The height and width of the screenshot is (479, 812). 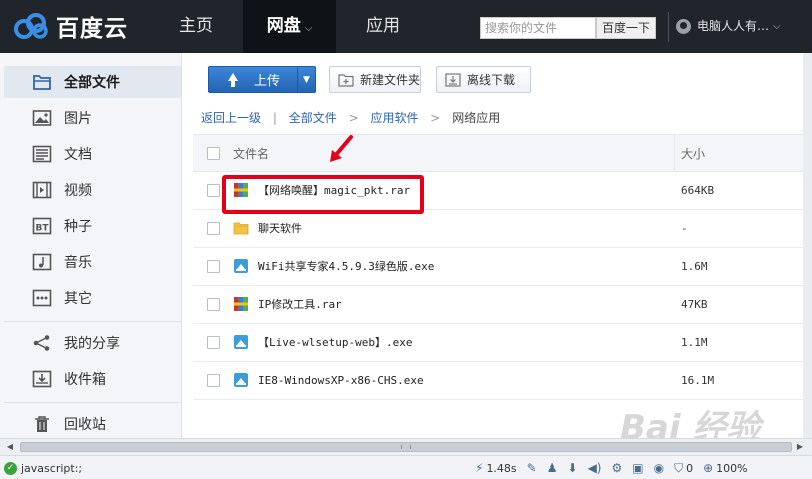 What do you see at coordinates (491, 80) in the screenshot?
I see `offline-download-label: 离线下载` at bounding box center [491, 80].